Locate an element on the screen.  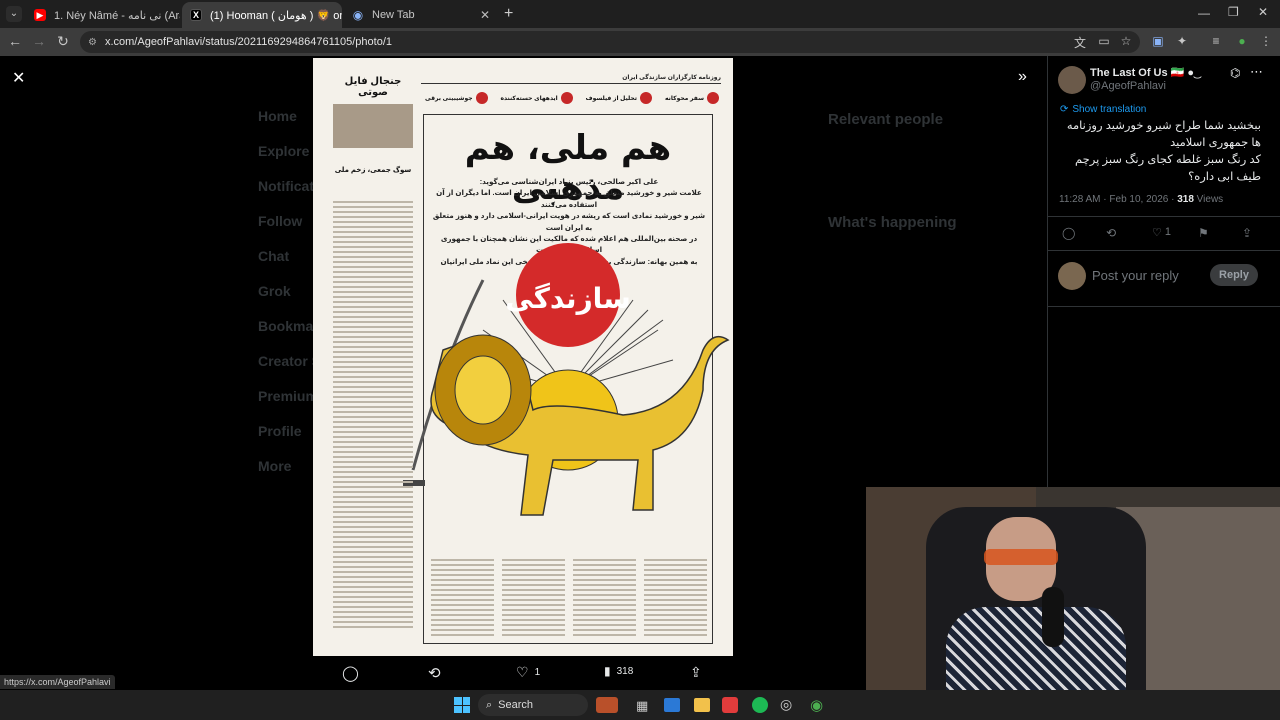
translate-globe-icon: ⟳ is located at coordinates (1064, 109).